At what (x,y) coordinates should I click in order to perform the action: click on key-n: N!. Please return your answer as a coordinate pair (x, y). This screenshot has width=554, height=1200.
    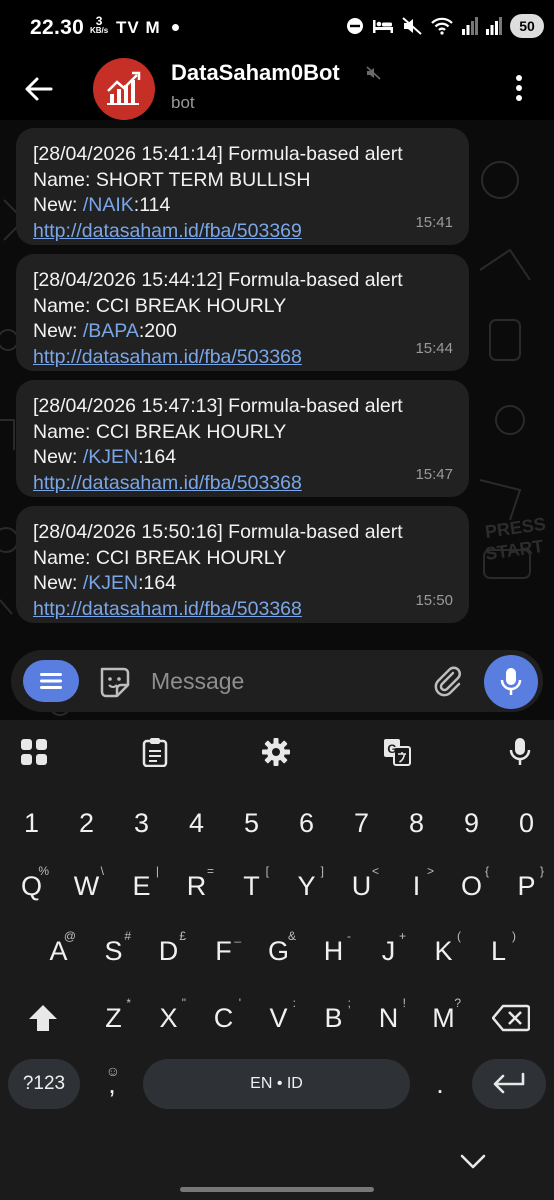
    Looking at the image, I should click on (388, 1018).